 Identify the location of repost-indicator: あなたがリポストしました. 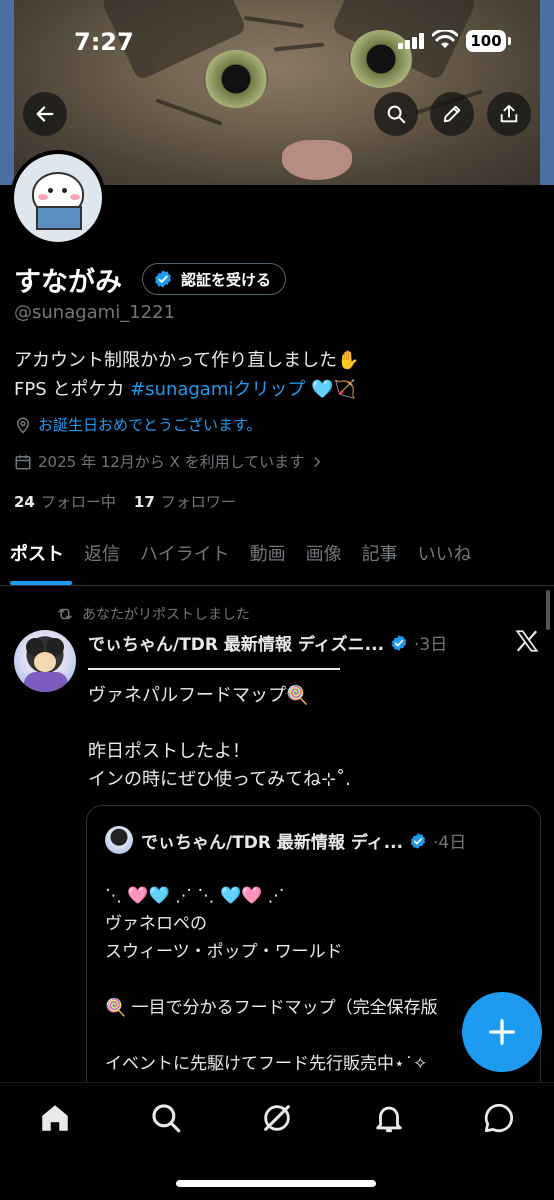
(153, 614).